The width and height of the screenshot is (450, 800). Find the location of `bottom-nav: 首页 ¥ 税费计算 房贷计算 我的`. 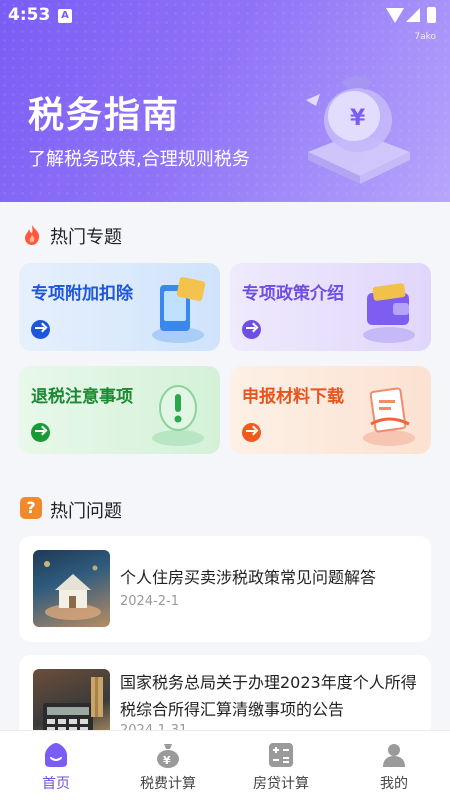

bottom-nav: 首页 ¥ 税费计算 房贷计算 我的 is located at coordinates (225, 765).